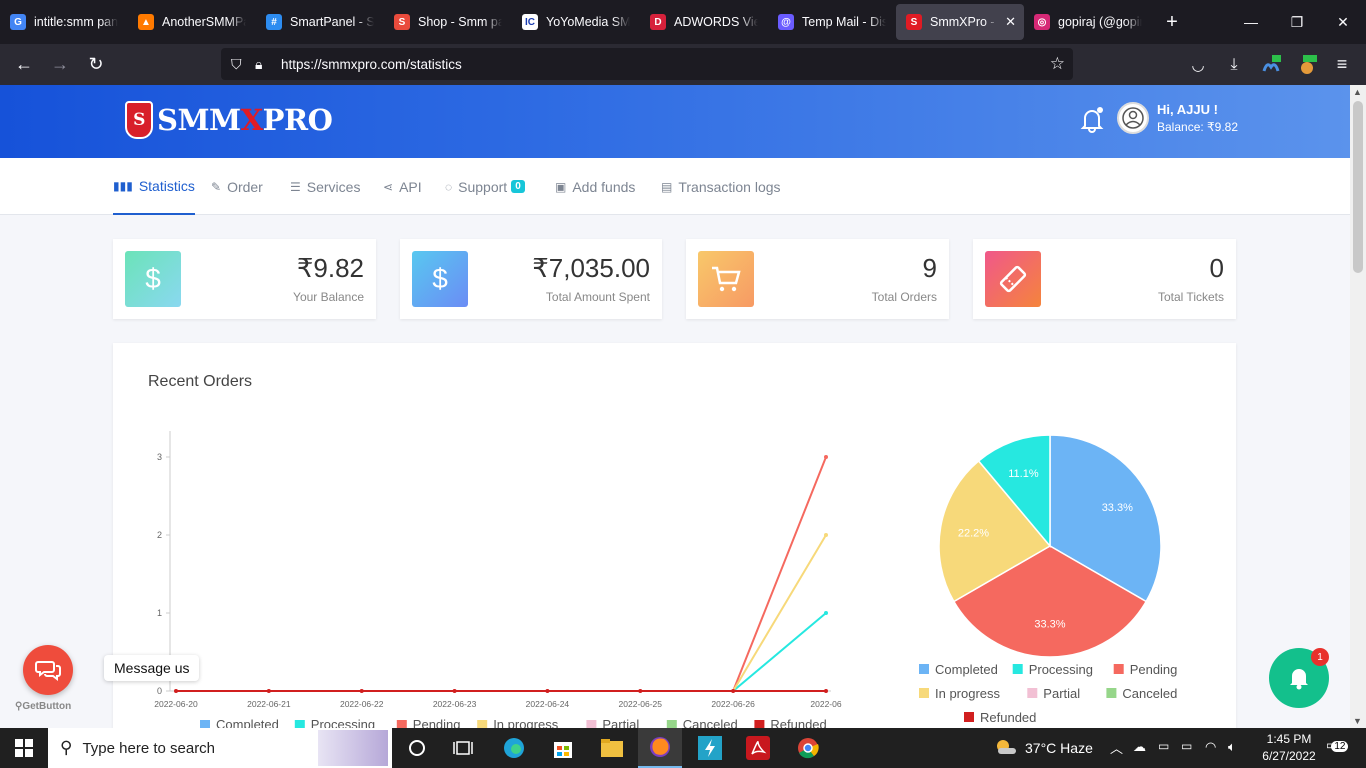 The image size is (1366, 768). I want to click on scroll-up-icon: ▲, so click(1357, 92).